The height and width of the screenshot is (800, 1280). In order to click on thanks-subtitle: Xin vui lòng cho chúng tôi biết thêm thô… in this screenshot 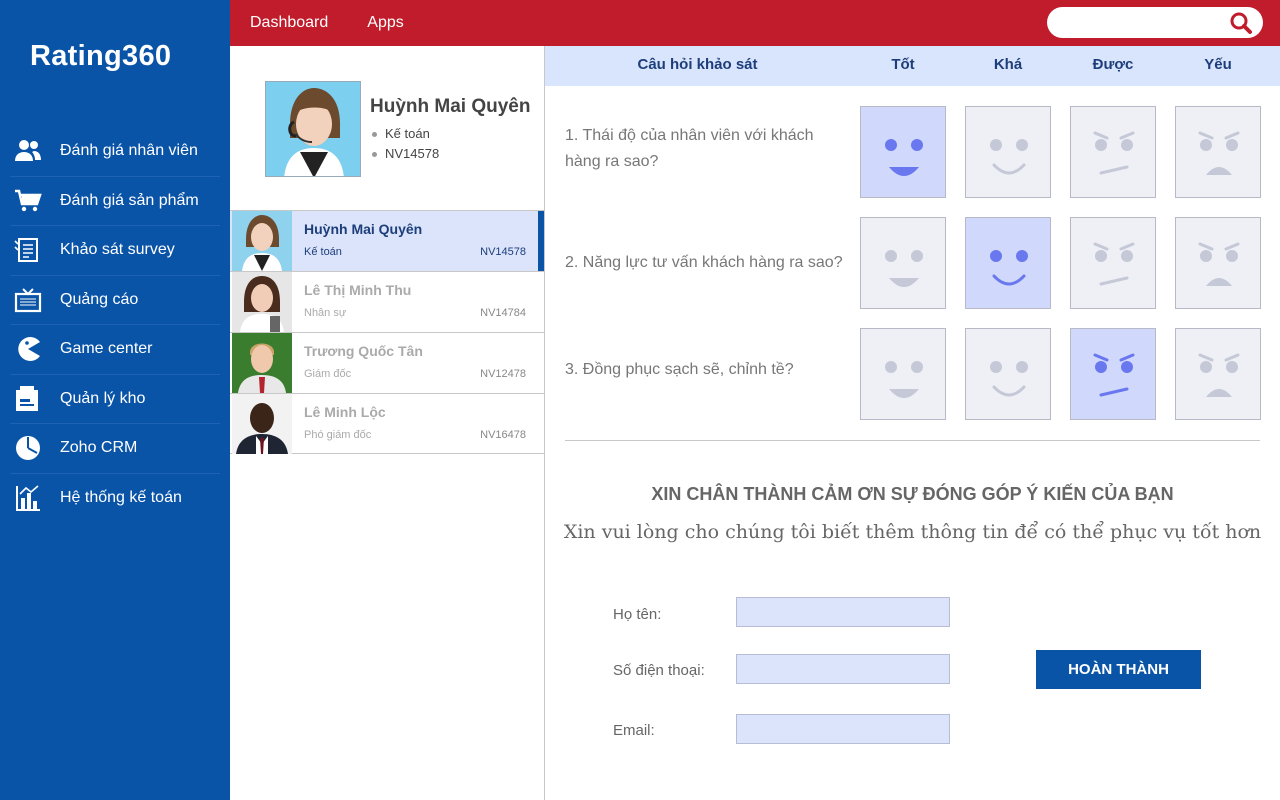, I will do `click(912, 532)`.